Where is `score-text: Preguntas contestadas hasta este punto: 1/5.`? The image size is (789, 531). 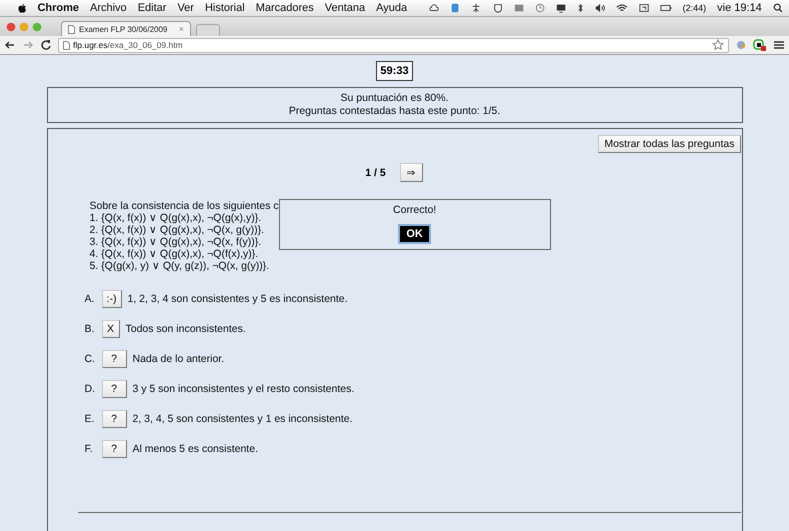
score-text: Preguntas contestadas hasta este punto: 1/5. is located at coordinates (394, 111).